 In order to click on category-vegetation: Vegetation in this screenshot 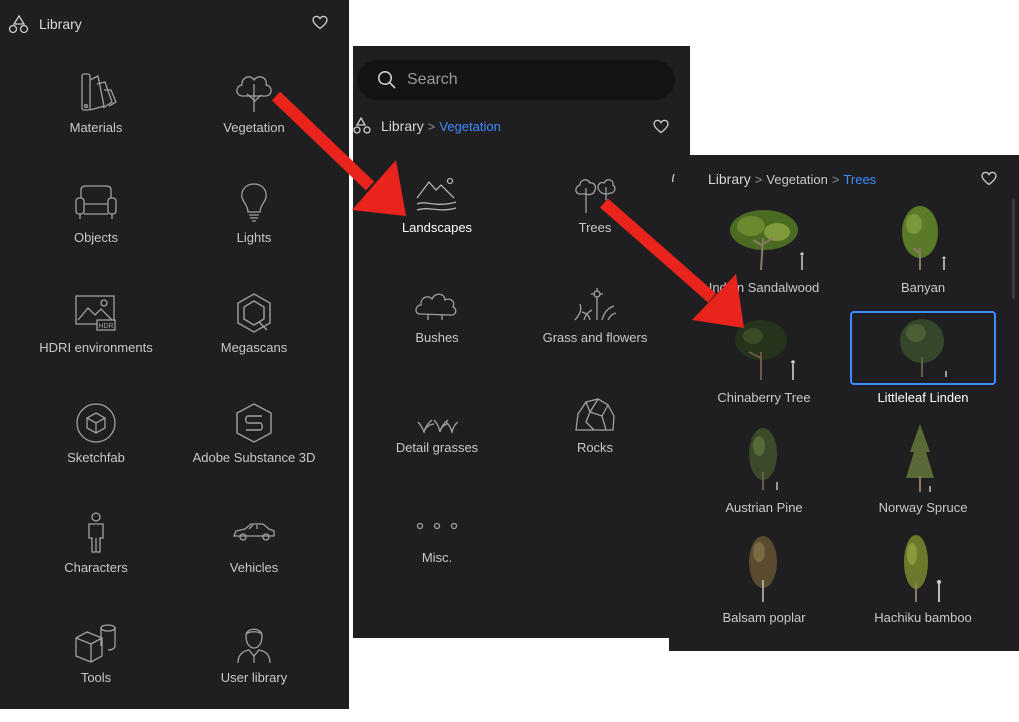, I will do `click(254, 122)`.